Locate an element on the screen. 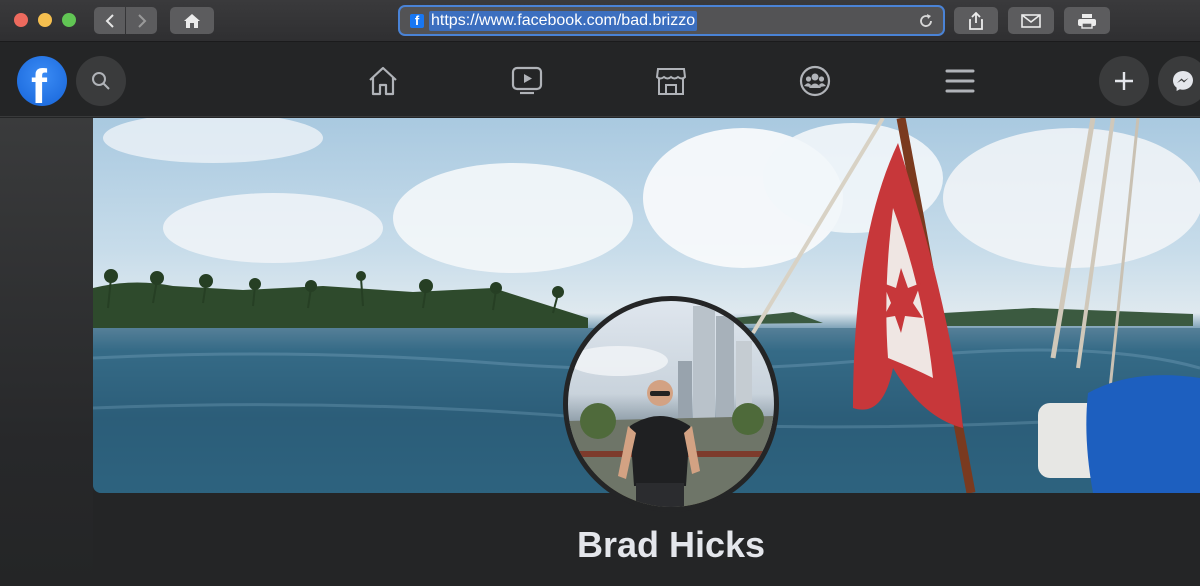 The height and width of the screenshot is (586, 1200). profile-picture is located at coordinates (671, 404).